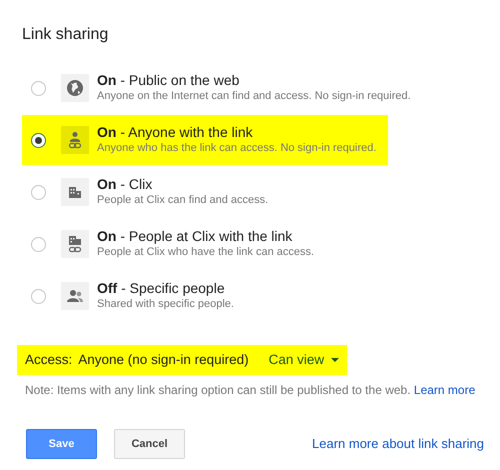  I want to click on option-row: Off - Specific people Shared with specific people., so click(205, 296).